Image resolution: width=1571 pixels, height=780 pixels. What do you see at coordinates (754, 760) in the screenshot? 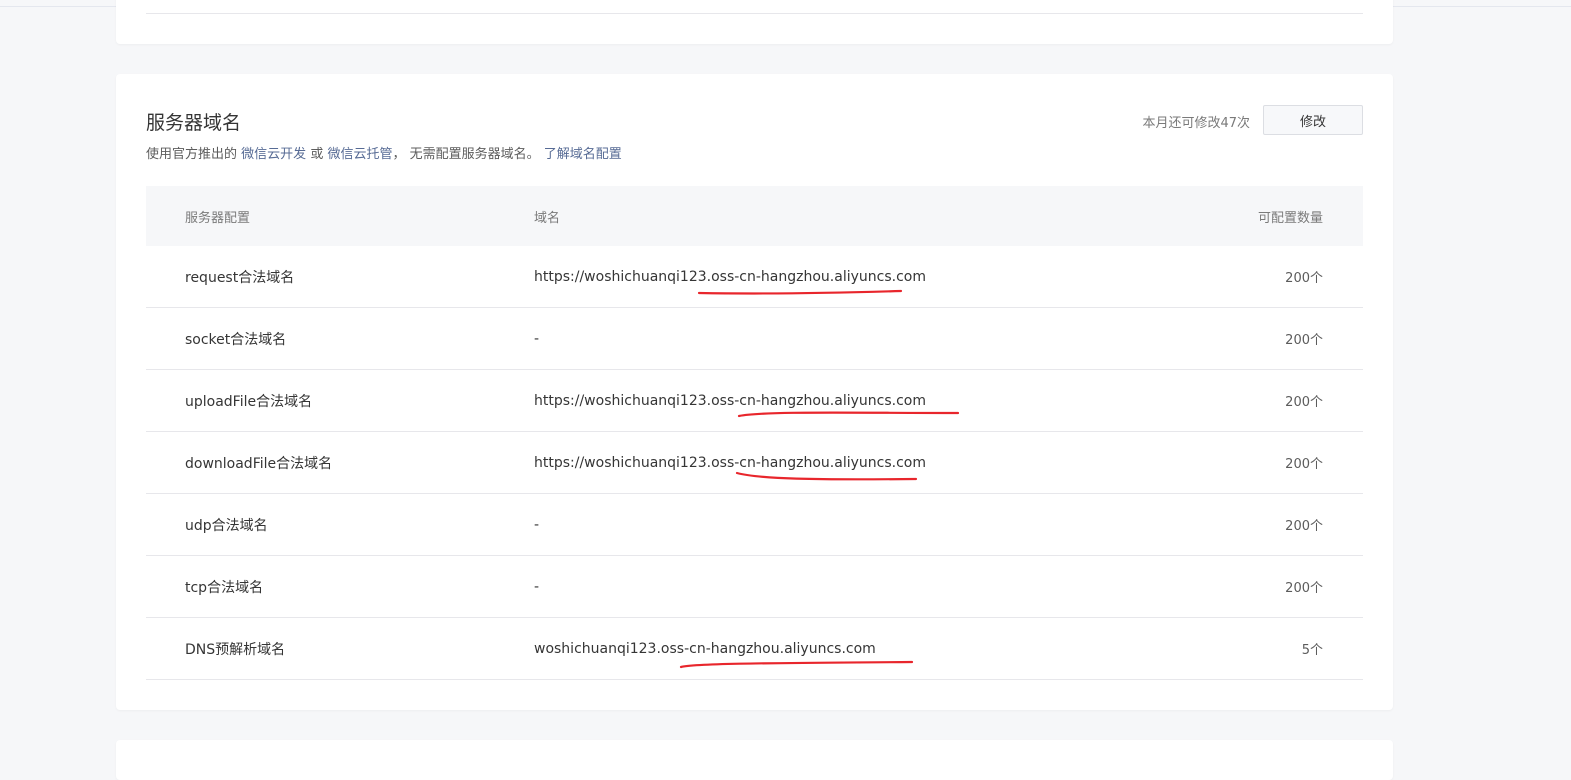
I see `next-section-card` at bounding box center [754, 760].